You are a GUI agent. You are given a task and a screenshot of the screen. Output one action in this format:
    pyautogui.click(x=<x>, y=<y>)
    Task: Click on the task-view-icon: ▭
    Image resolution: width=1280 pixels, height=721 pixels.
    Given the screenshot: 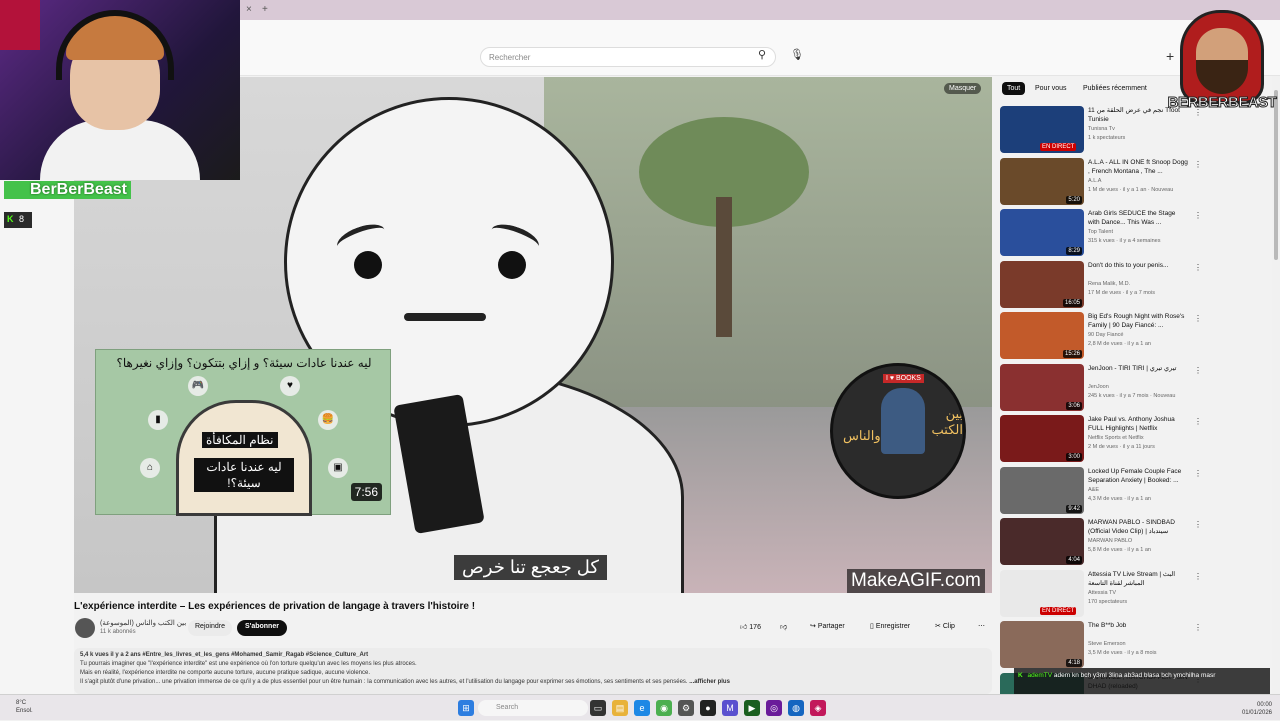 What is the action you would take?
    pyautogui.click(x=598, y=708)
    